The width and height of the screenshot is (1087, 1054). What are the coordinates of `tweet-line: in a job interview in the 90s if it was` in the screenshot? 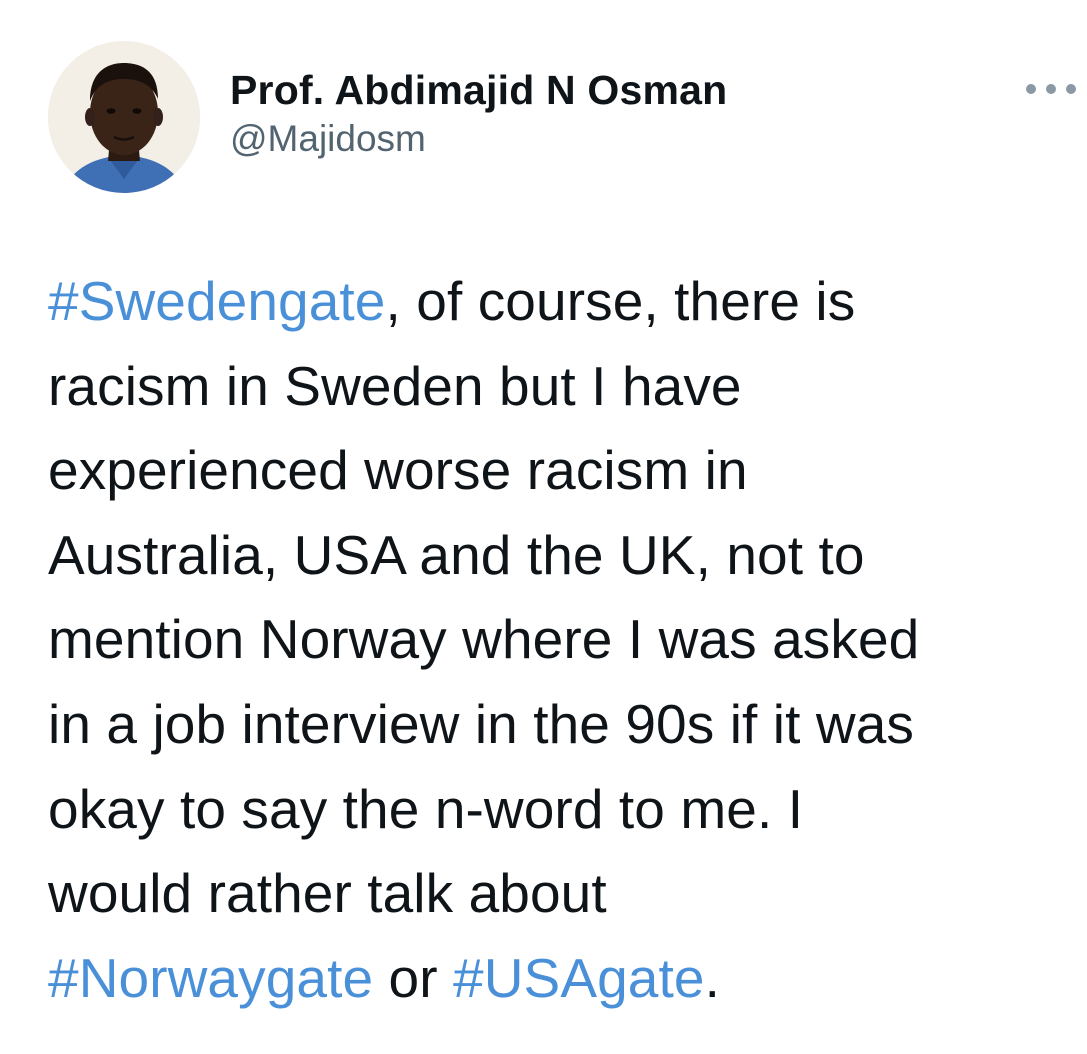 It's located at (481, 723).